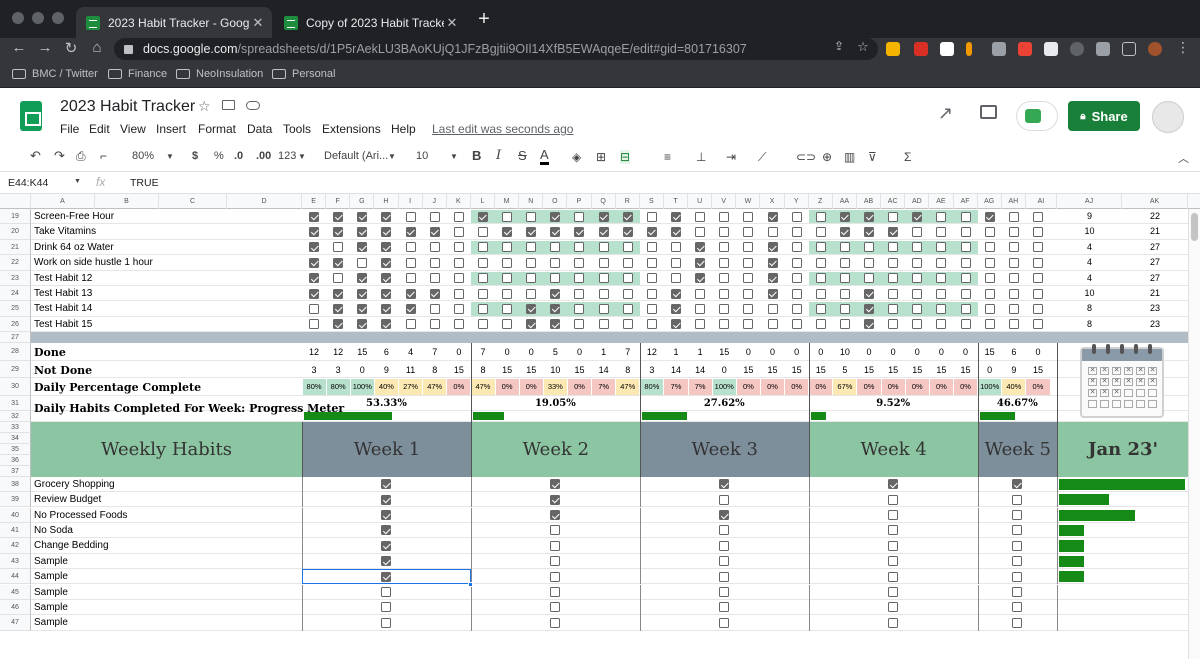 This screenshot has height=659, width=1200. What do you see at coordinates (15, 546) in the screenshot?
I see `row-header: 42` at bounding box center [15, 546].